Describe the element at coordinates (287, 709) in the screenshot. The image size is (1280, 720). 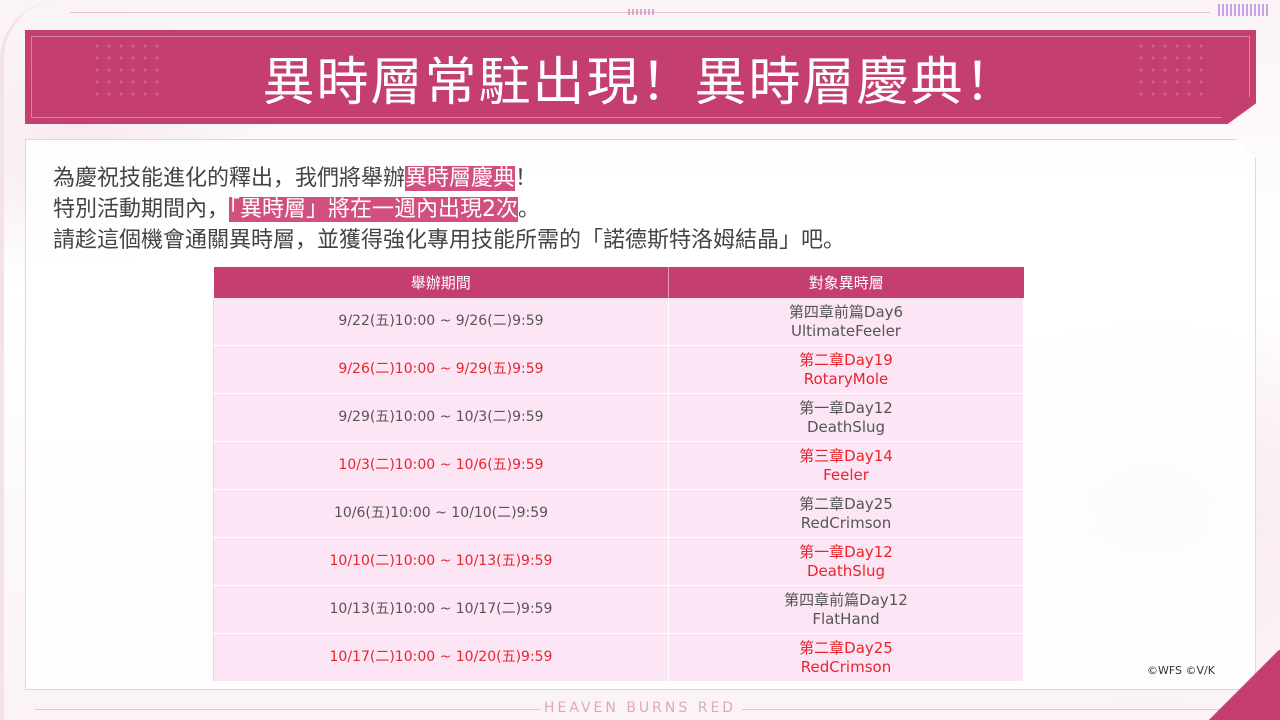
I see `footer-rule-left` at that location.